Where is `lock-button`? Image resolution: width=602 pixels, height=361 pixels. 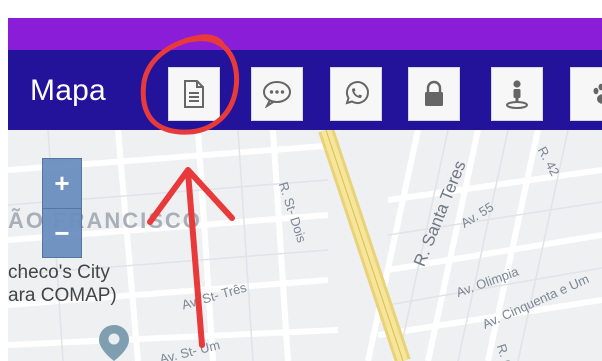
lock-button is located at coordinates (434, 94).